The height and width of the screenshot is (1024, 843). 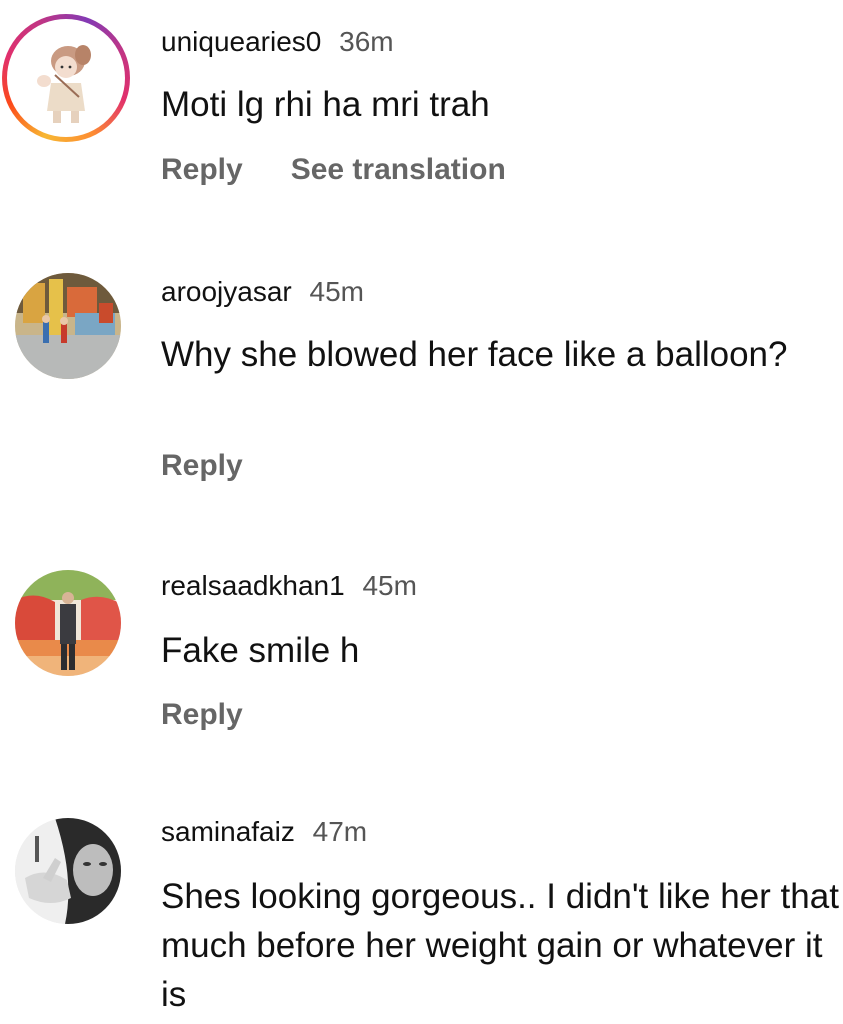 I want to click on playground-photo-avatar-icon, so click(x=68, y=326).